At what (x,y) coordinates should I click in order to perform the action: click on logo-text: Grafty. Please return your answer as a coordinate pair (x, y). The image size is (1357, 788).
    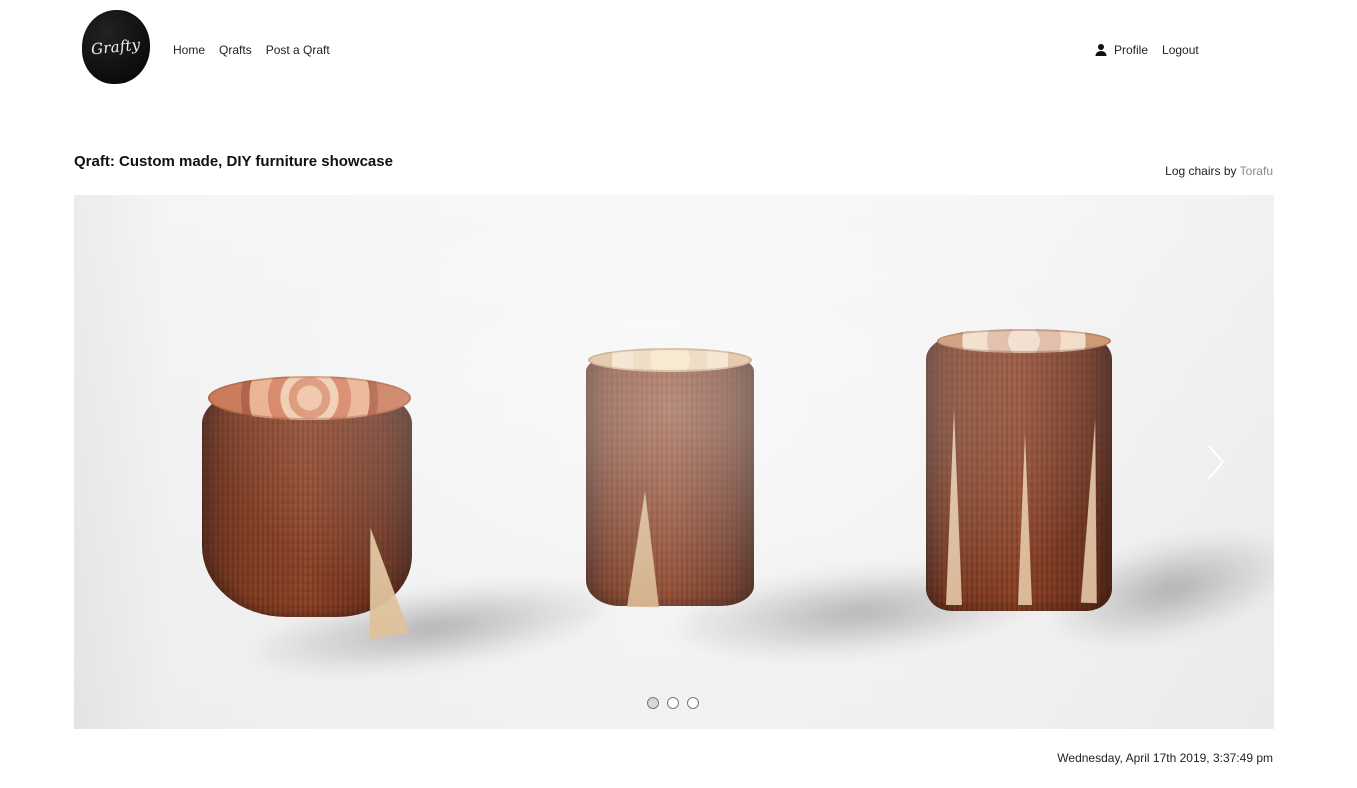
    Looking at the image, I should click on (116, 47).